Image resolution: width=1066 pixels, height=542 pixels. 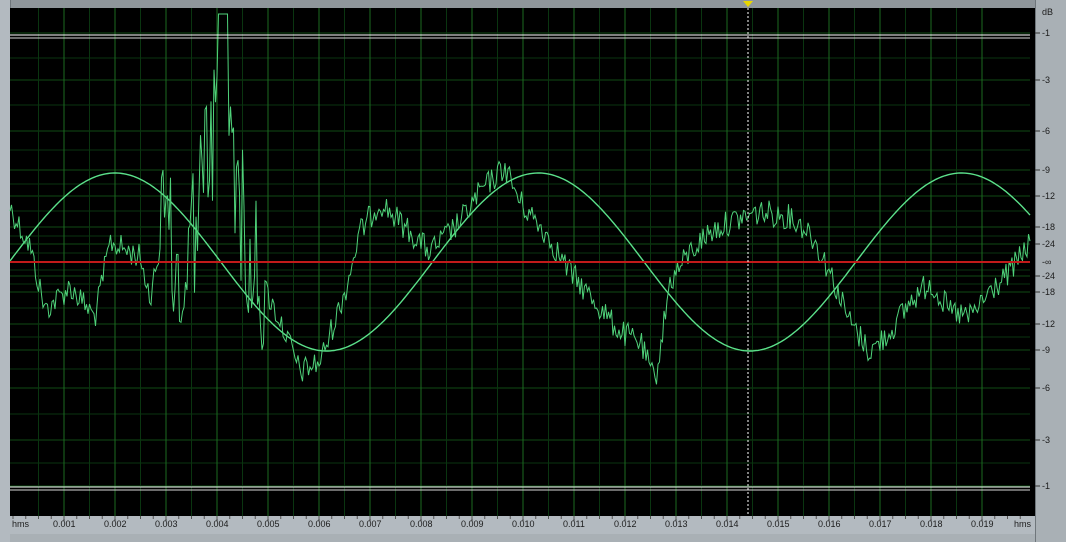 What do you see at coordinates (931, 524) in the screenshot?
I see `time-tick-label: 0.018` at bounding box center [931, 524].